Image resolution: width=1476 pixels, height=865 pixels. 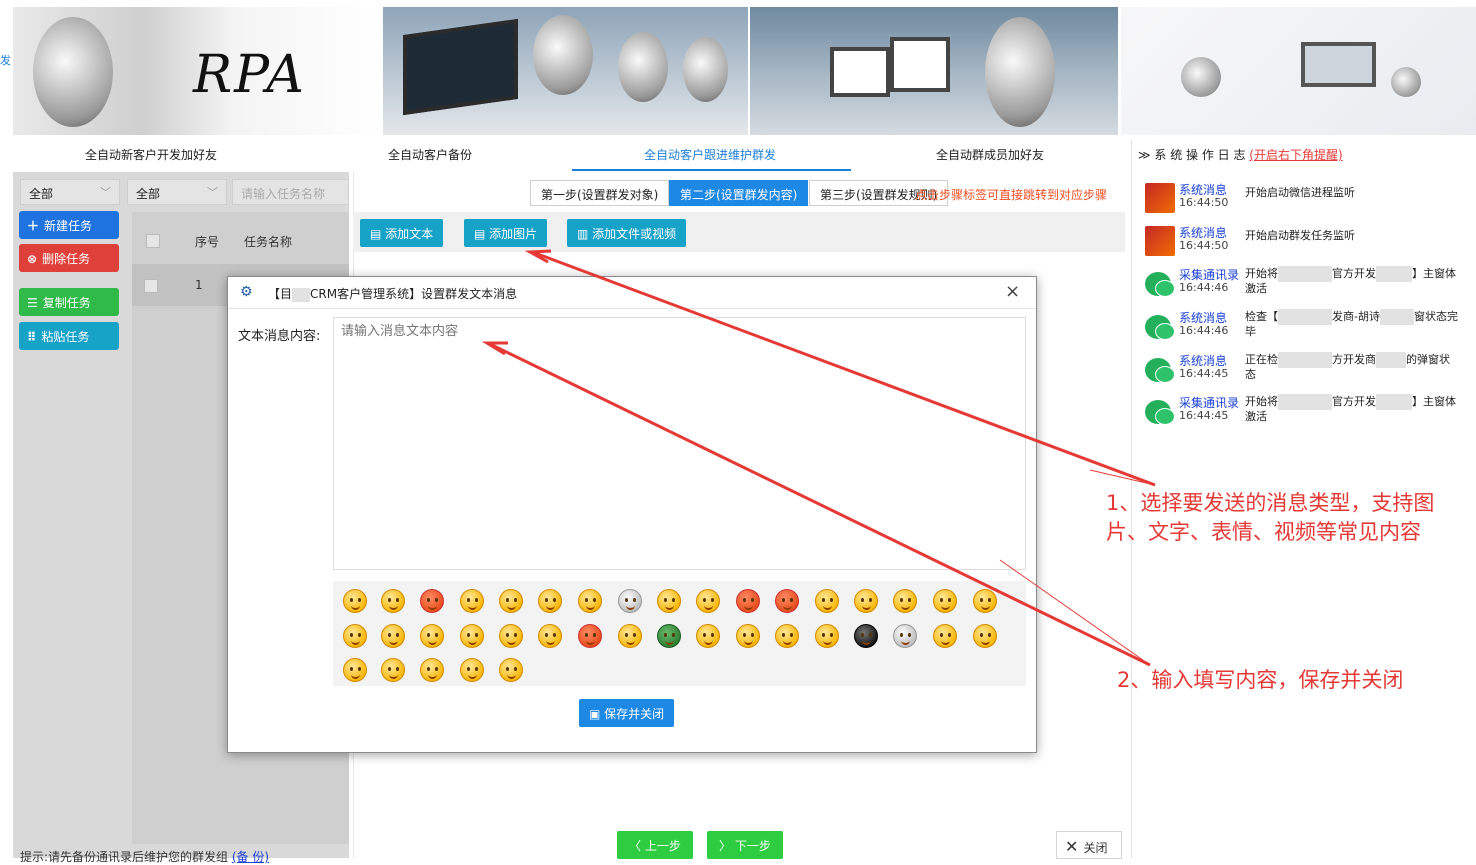 I want to click on annotation-step-1: 1、选择要发送的消息类型，支持图 片、文字、表情、视频等常见内容, so click(x=1270, y=518).